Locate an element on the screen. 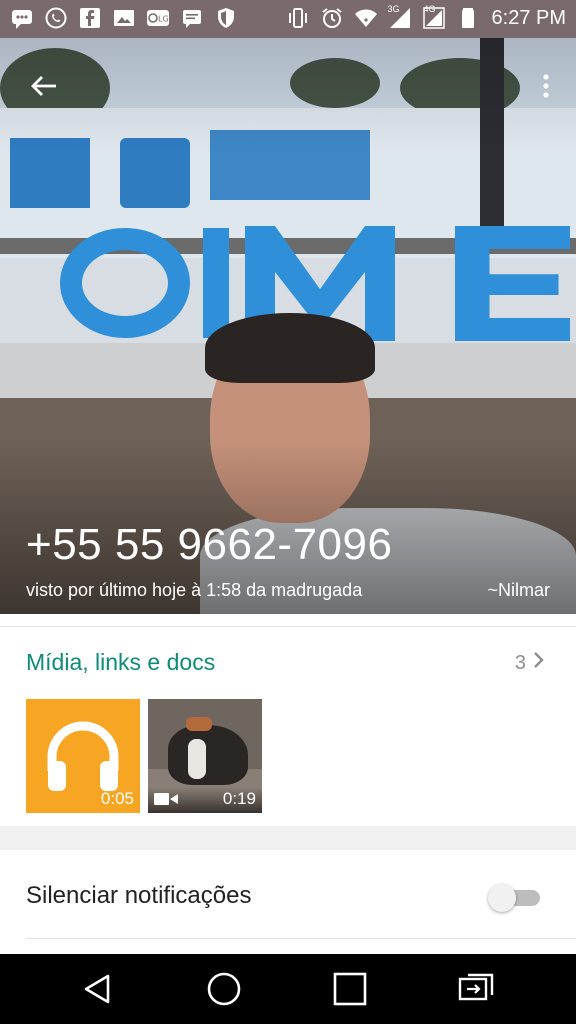 The height and width of the screenshot is (1024, 576). section-divider is located at coordinates (288, 838).